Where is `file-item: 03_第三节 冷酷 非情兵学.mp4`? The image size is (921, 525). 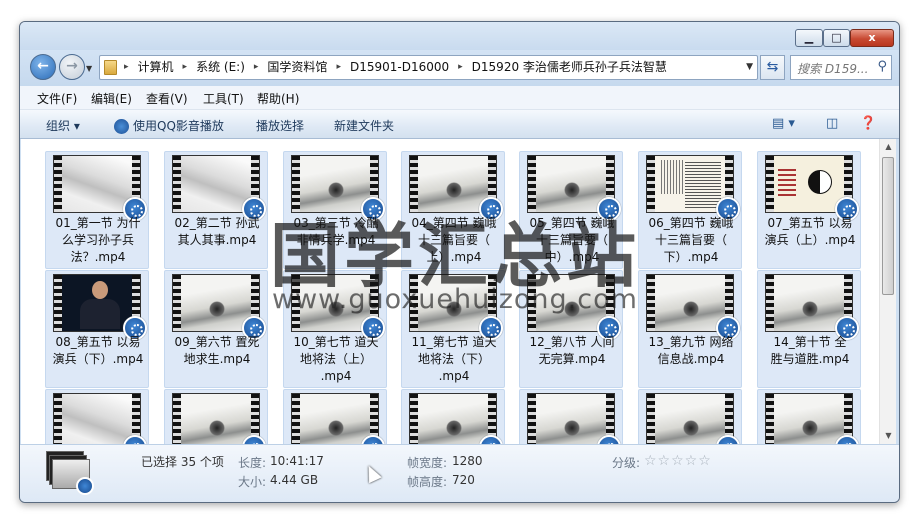
file-item: 03_第三节 冷酷 非情兵学.mp4 is located at coordinates (335, 210).